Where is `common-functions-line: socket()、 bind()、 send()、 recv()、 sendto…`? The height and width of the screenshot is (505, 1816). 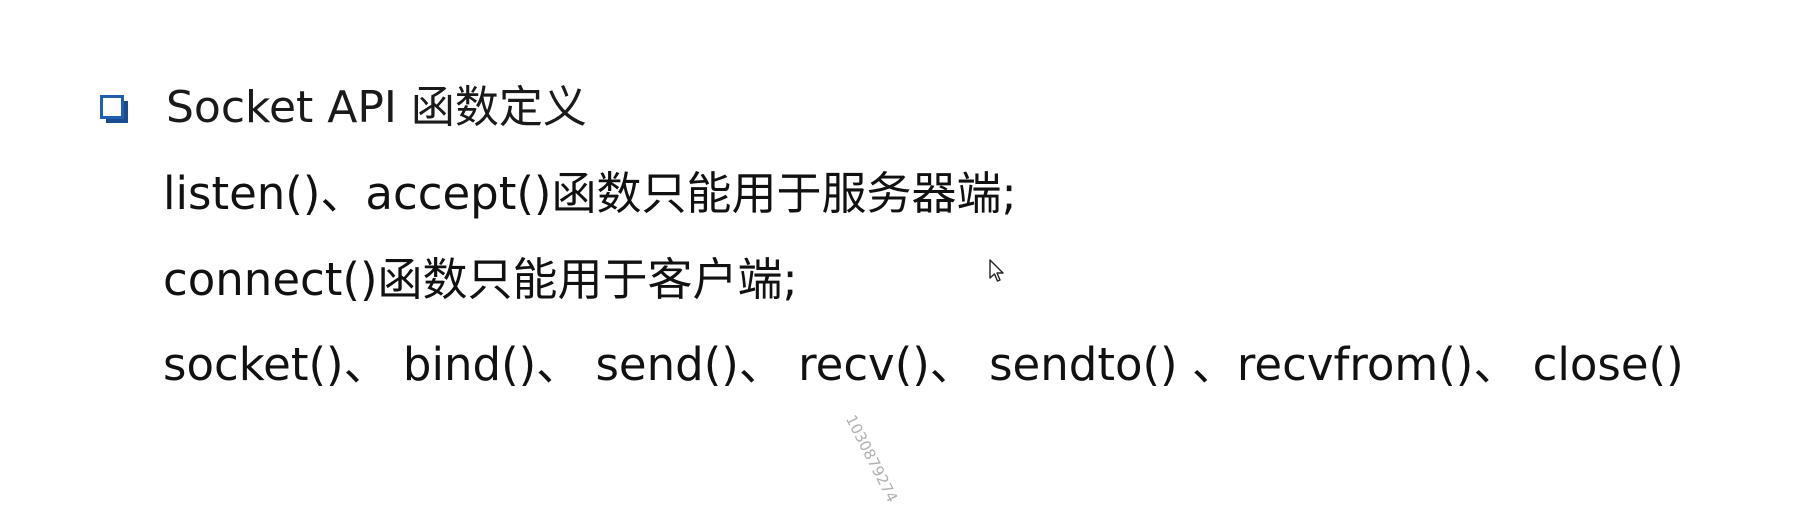 common-functions-line: socket()、 bind()、 send()、 recv()、 sendto… is located at coordinates (923, 364).